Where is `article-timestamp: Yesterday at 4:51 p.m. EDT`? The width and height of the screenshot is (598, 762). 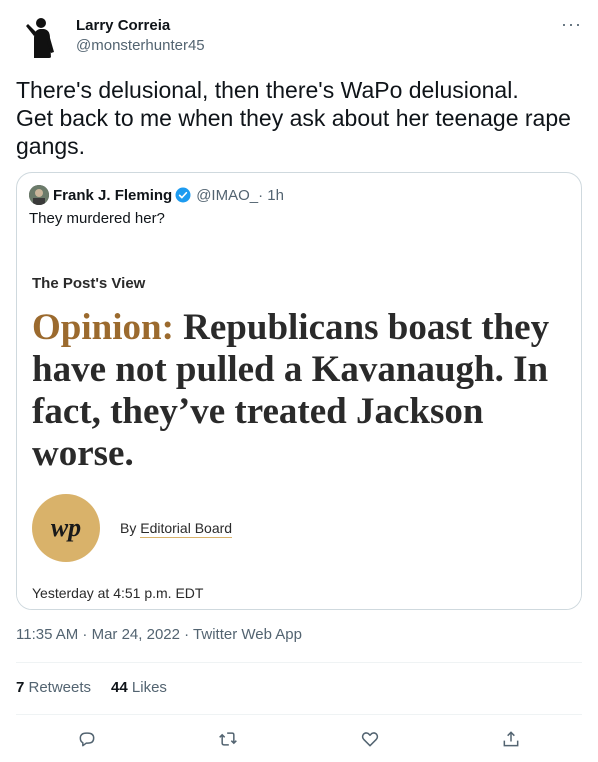
article-timestamp: Yesterday at 4:51 p.m. EDT is located at coordinates (118, 593).